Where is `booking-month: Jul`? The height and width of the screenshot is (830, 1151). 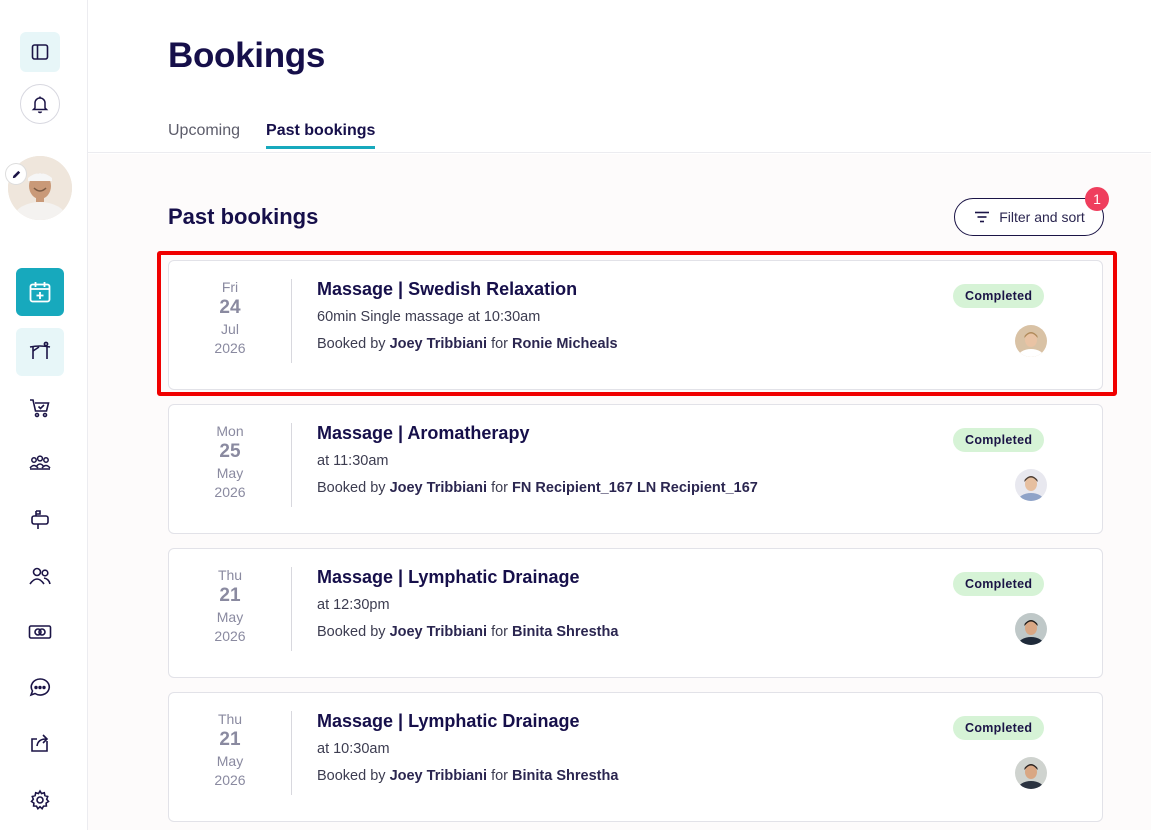 booking-month: Jul is located at coordinates (230, 329).